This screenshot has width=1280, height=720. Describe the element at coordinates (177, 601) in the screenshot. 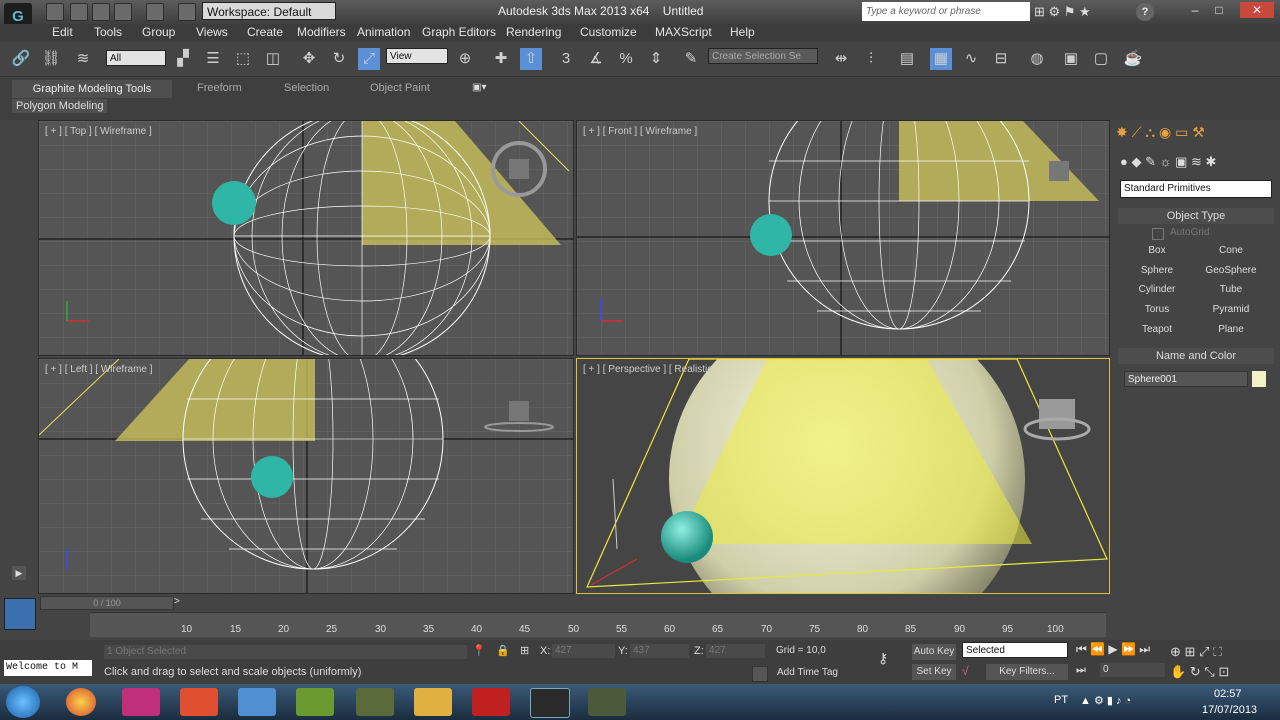

I see `time-slider-next-icon: >` at that location.